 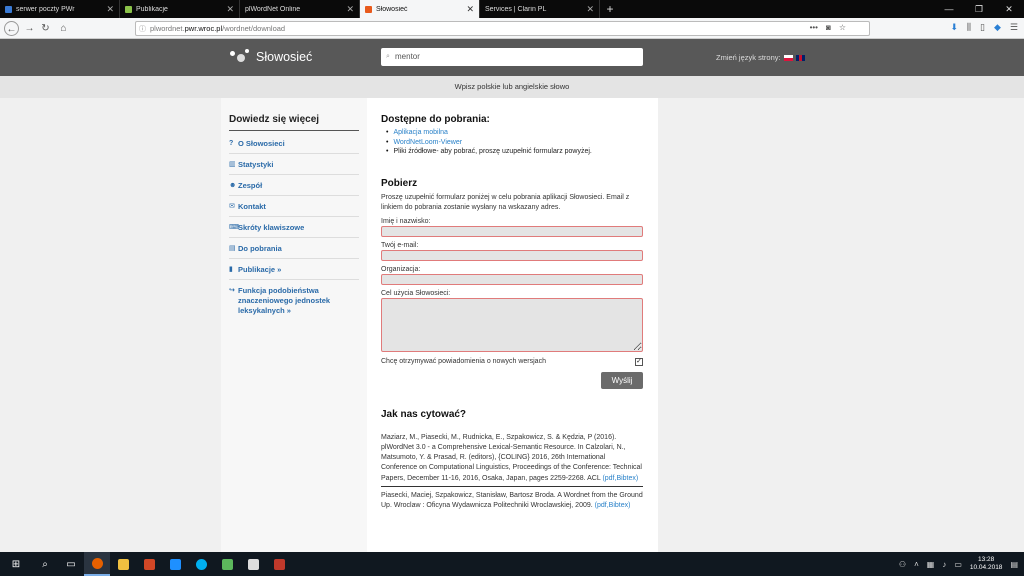 I want to click on tab-plwordnet-online: plWordNet Online ✕, so click(x=300, y=9).